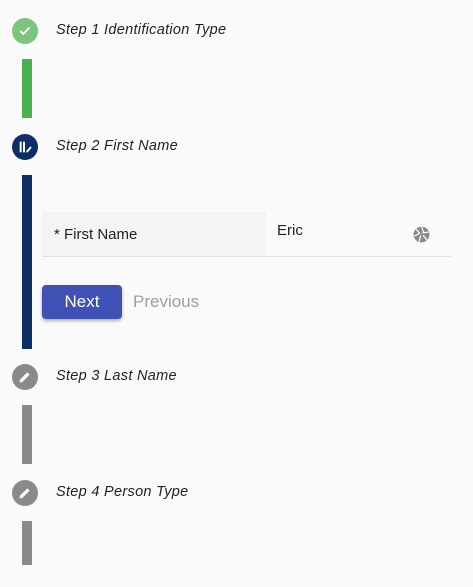  What do you see at coordinates (25, 493) in the screenshot?
I see `step-4-pencil-icon` at bounding box center [25, 493].